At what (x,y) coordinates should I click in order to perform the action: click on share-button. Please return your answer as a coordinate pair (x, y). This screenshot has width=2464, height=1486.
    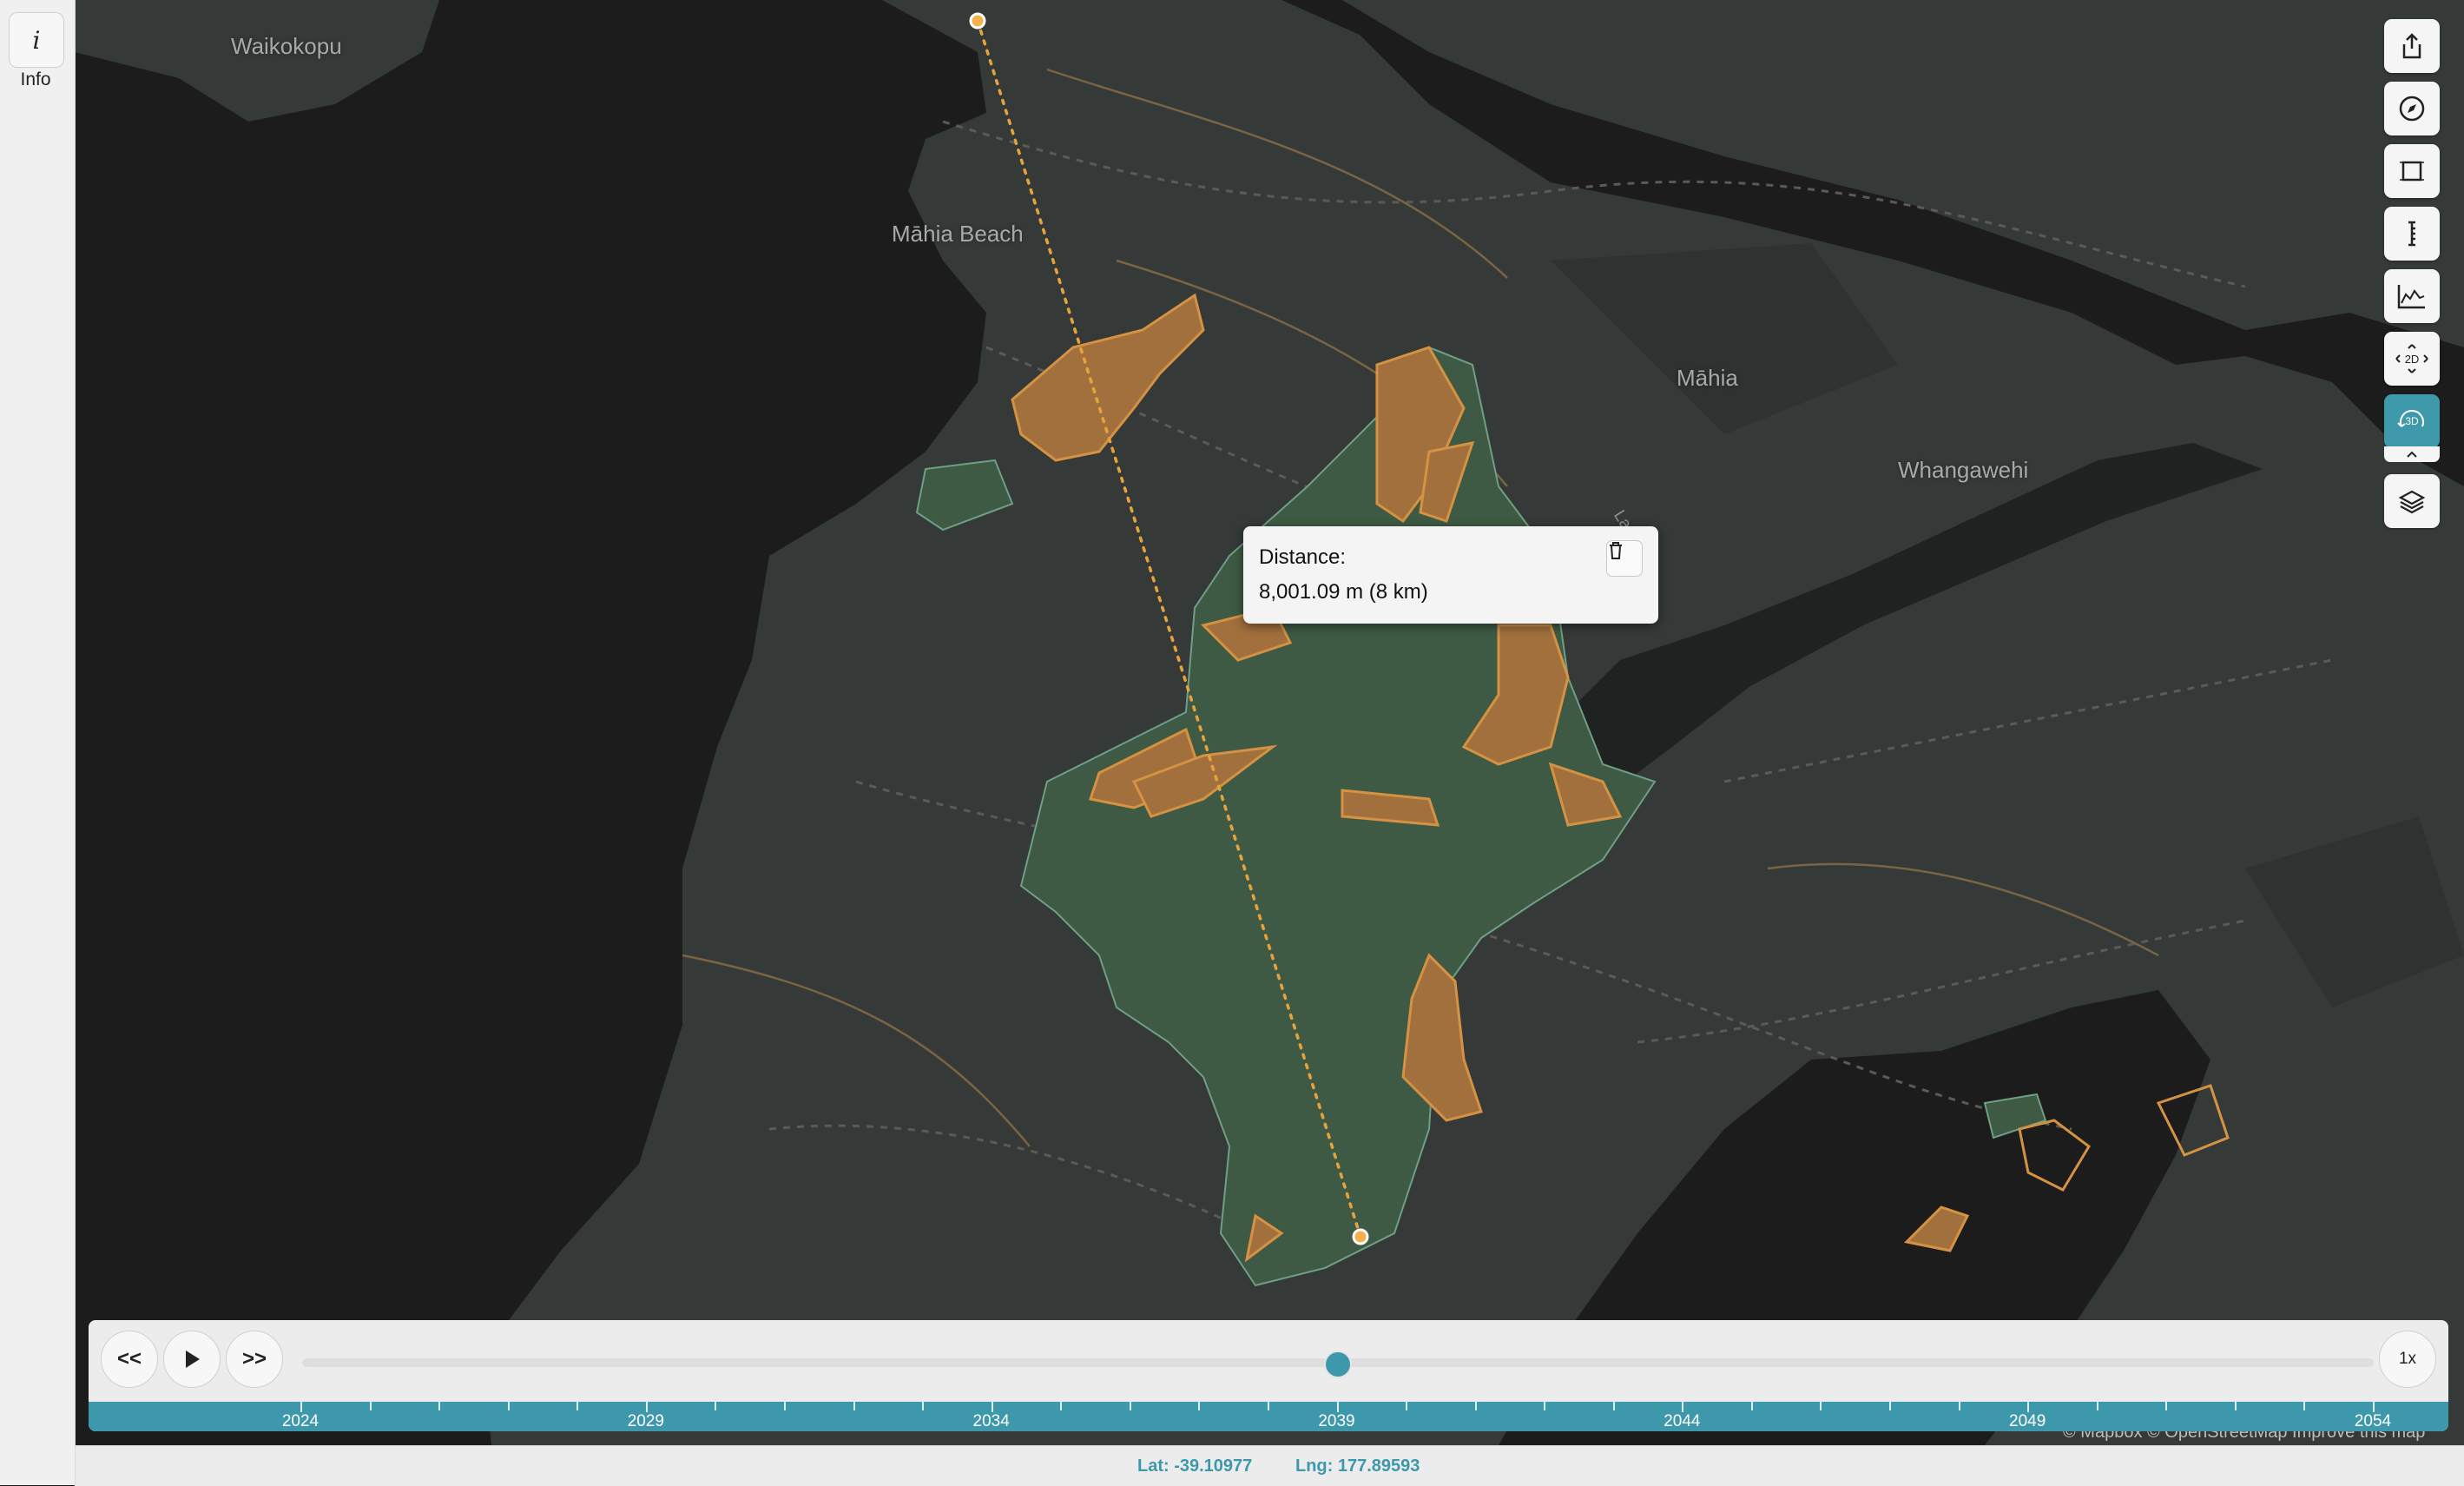
    Looking at the image, I should click on (2412, 46).